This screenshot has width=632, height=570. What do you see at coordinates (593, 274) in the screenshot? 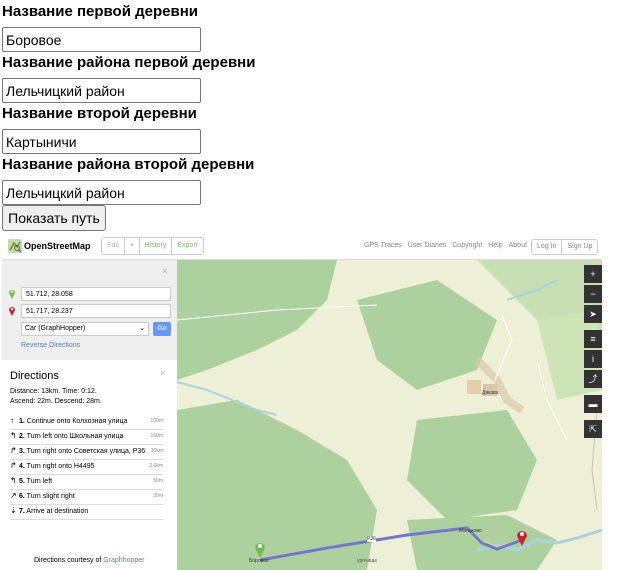
I see `zoom-in-button: +` at bounding box center [593, 274].